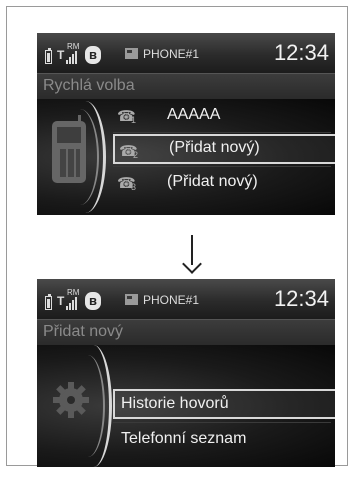 The width and height of the screenshot is (358, 478). Describe the element at coordinates (184, 438) in the screenshot. I see `menu-item-label: Telefonní seznam` at that location.